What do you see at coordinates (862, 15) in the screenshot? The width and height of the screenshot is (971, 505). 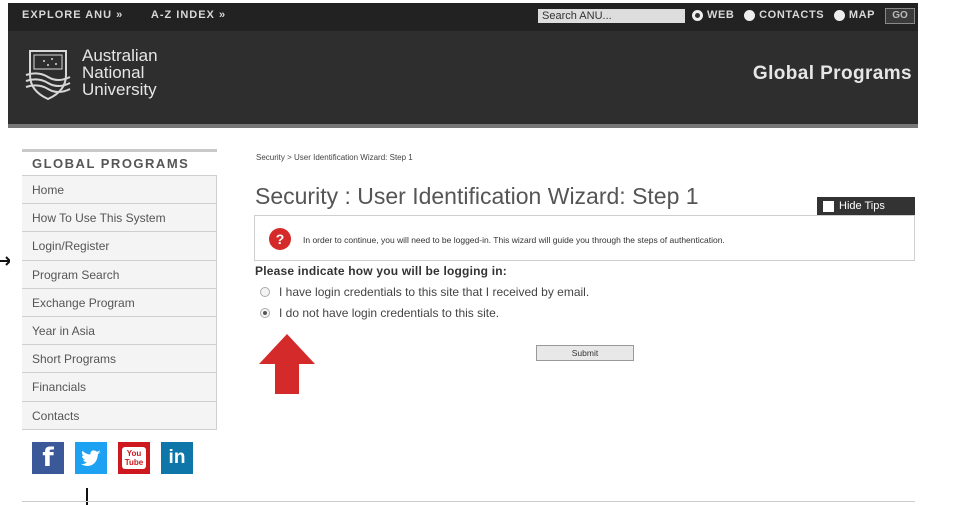 I see `scope-map-label: MAP` at bounding box center [862, 15].